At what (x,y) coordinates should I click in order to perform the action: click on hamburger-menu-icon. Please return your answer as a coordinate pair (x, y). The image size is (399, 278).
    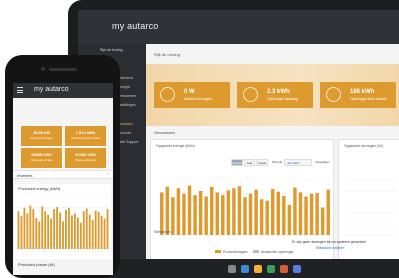
    Looking at the image, I should click on (20, 90).